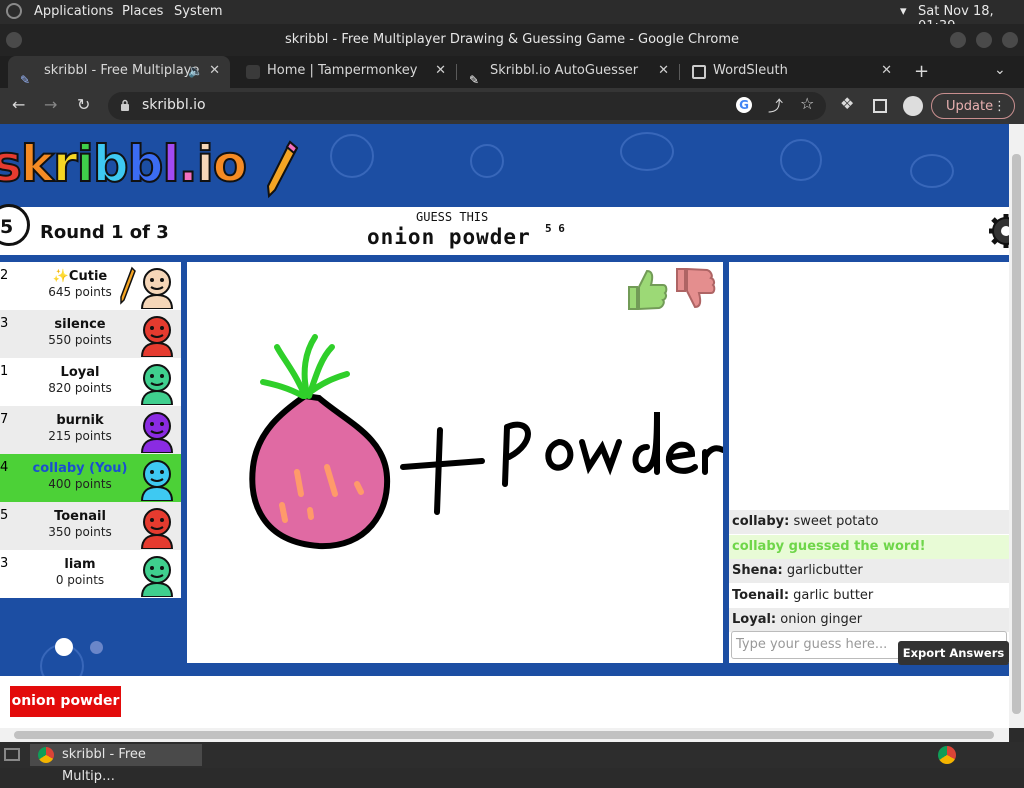  What do you see at coordinates (125, 104) in the screenshot?
I see `lock-icon` at bounding box center [125, 104].